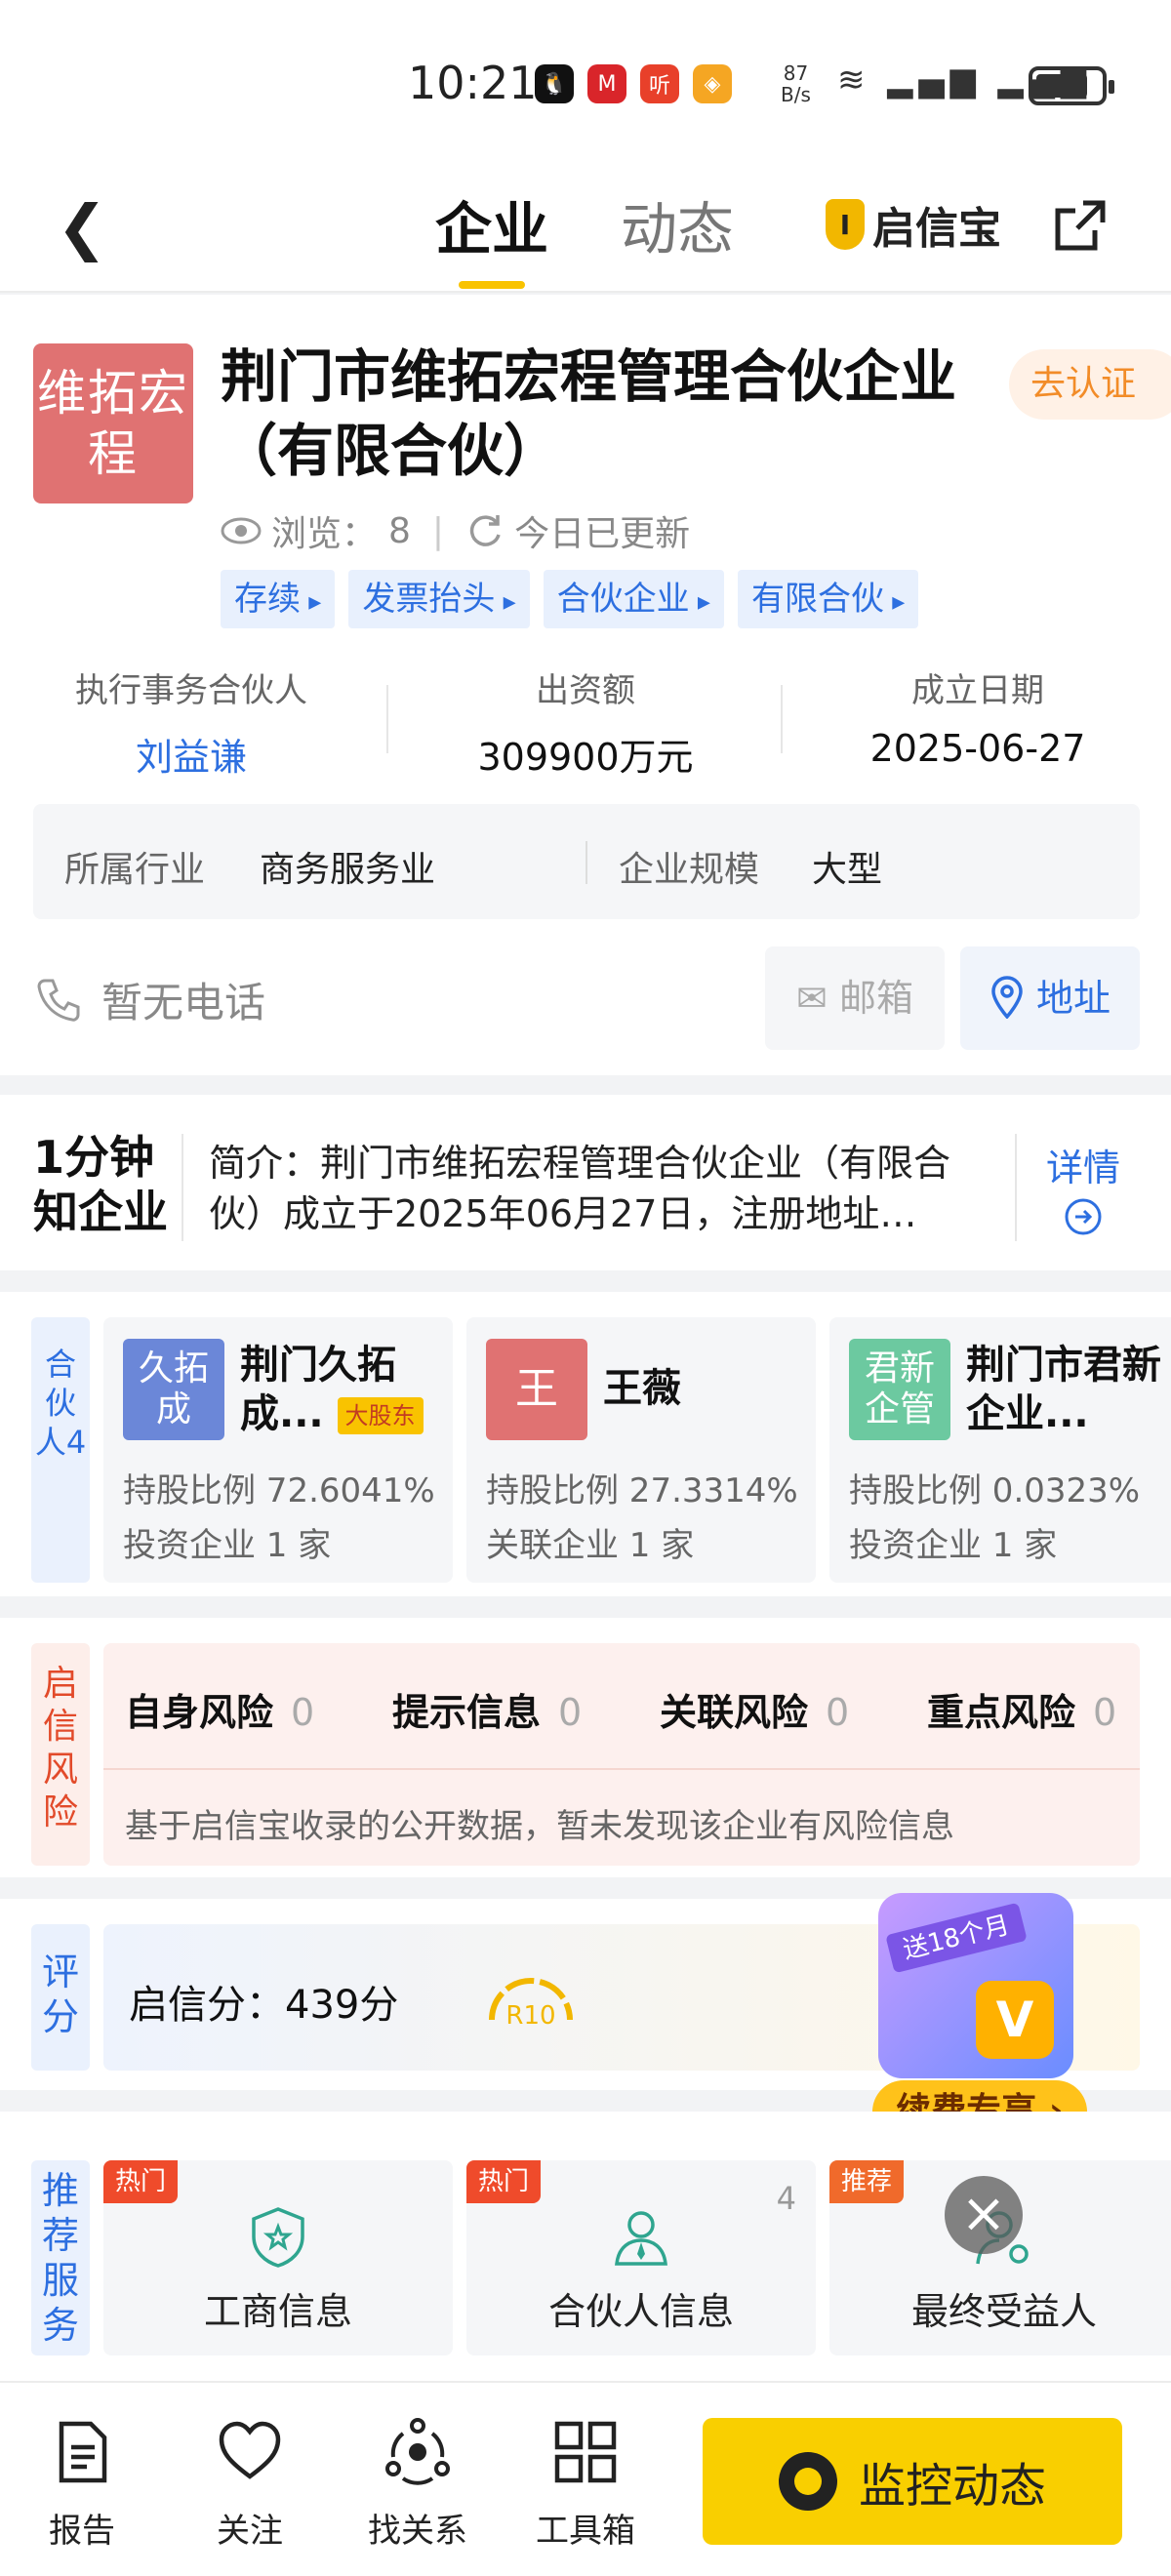 The height and width of the screenshot is (2576, 1171). I want to click on partner-avatar: 王, so click(536, 1389).